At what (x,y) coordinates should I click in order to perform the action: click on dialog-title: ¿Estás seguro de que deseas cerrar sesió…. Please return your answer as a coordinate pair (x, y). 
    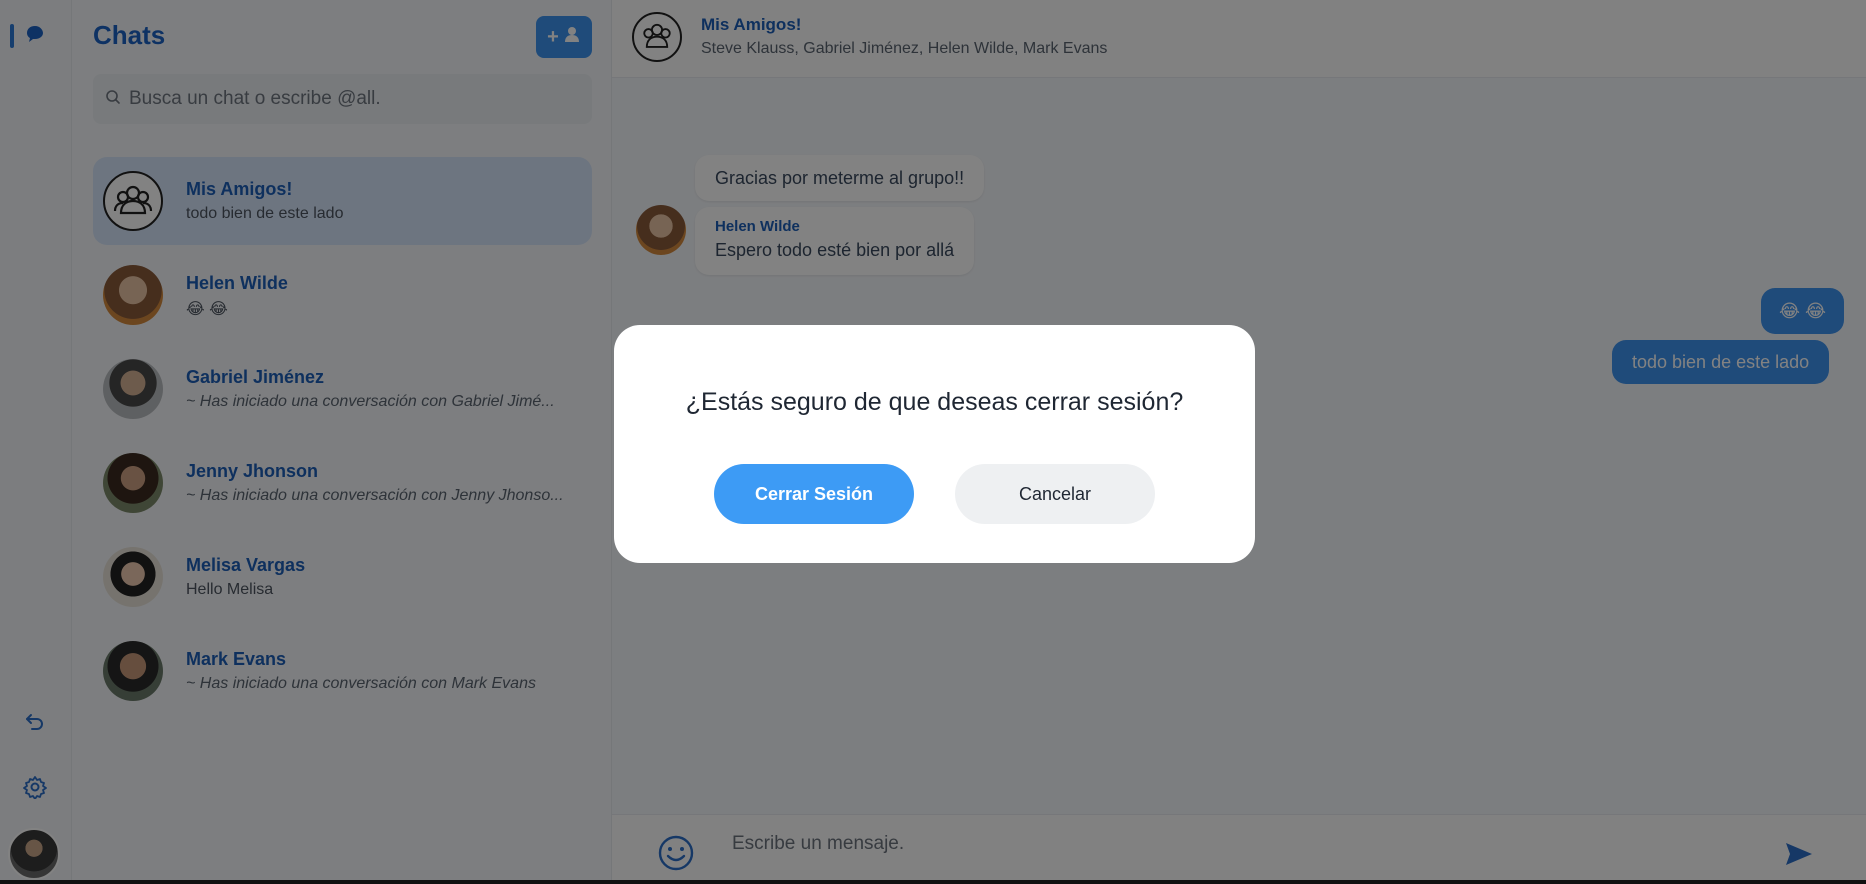
    Looking at the image, I should click on (934, 402).